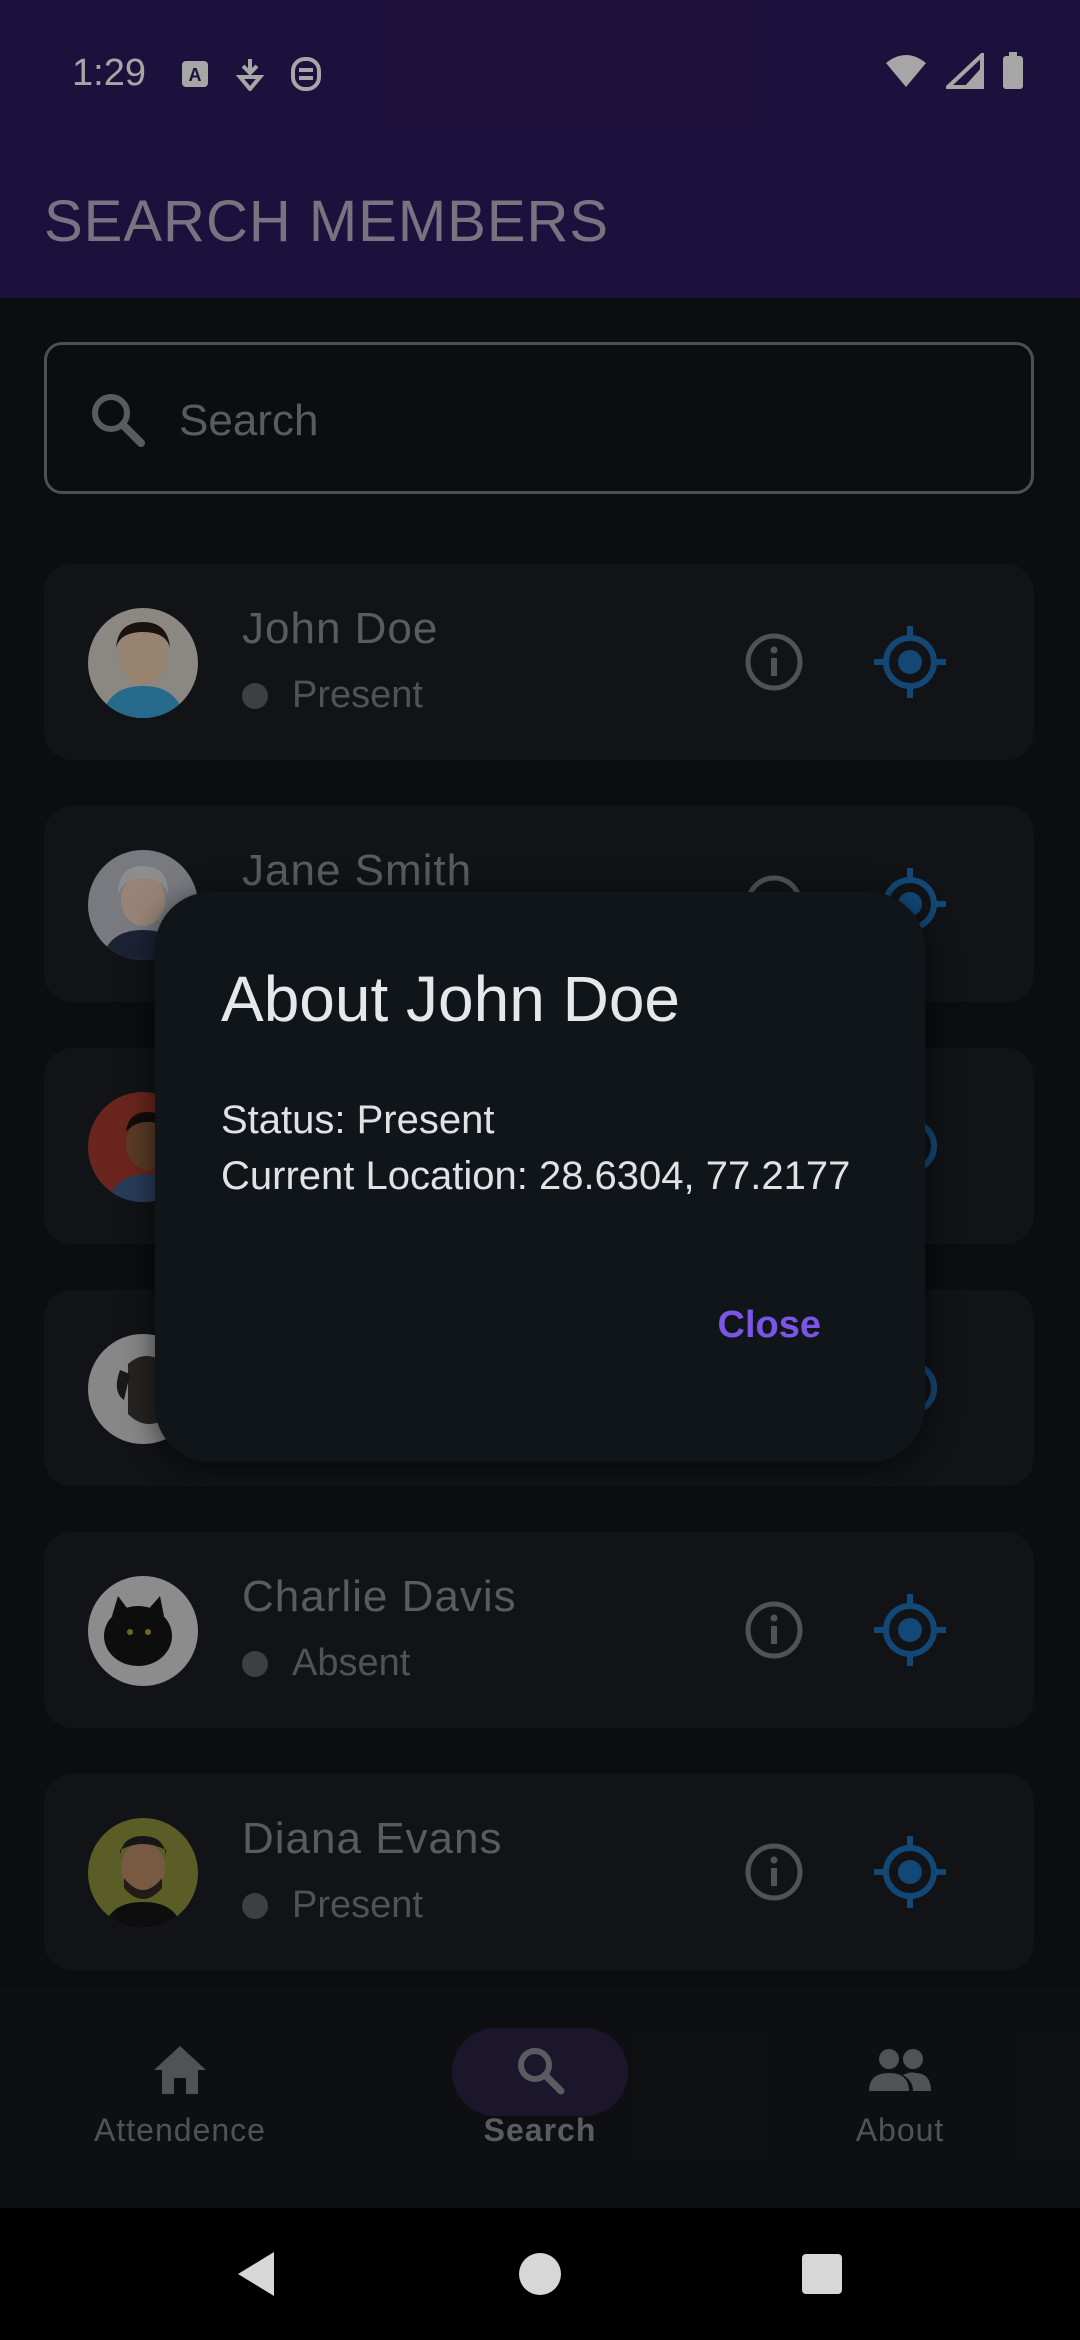 The width and height of the screenshot is (1080, 2340). What do you see at coordinates (256, 2276) in the screenshot?
I see `back-icon` at bounding box center [256, 2276].